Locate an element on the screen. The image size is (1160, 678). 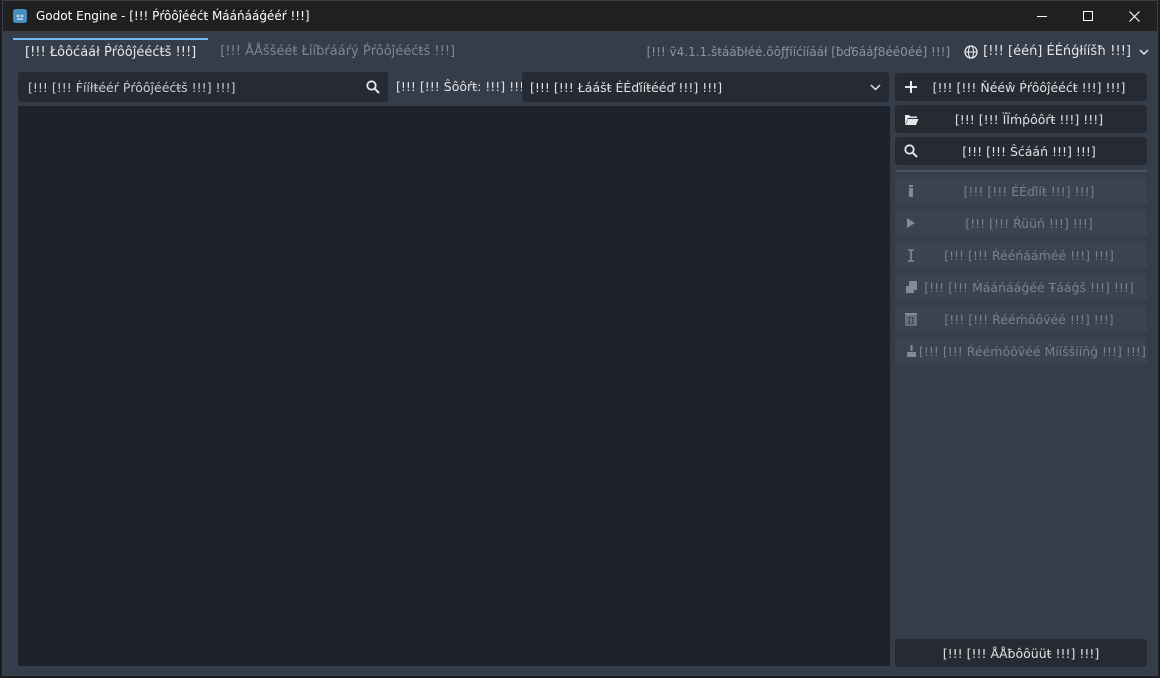
script-tags-icon is located at coordinates (911, 287).